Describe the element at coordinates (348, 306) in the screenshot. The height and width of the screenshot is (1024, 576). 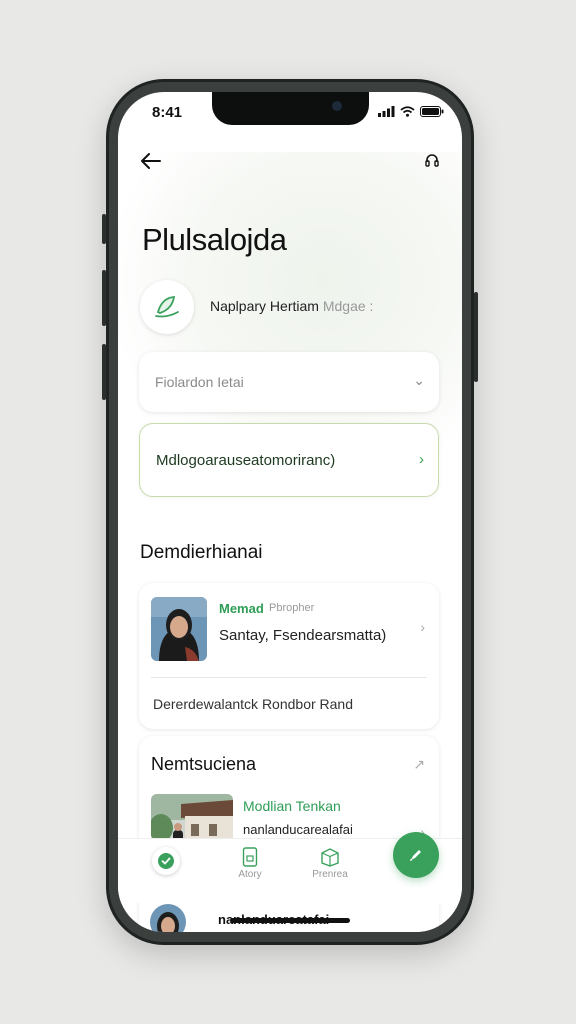
I see `brand-muted-text: Mdgae :` at that location.